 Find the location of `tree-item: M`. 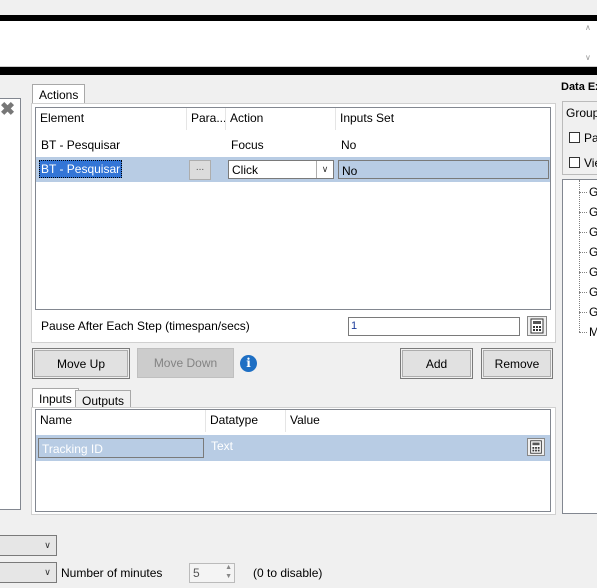

tree-item: M is located at coordinates (593, 332).